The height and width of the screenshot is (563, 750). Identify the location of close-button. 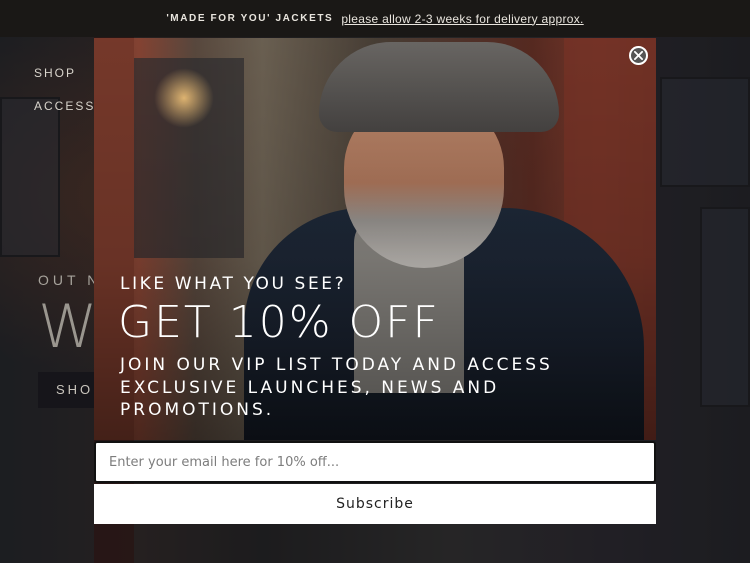
(638, 55).